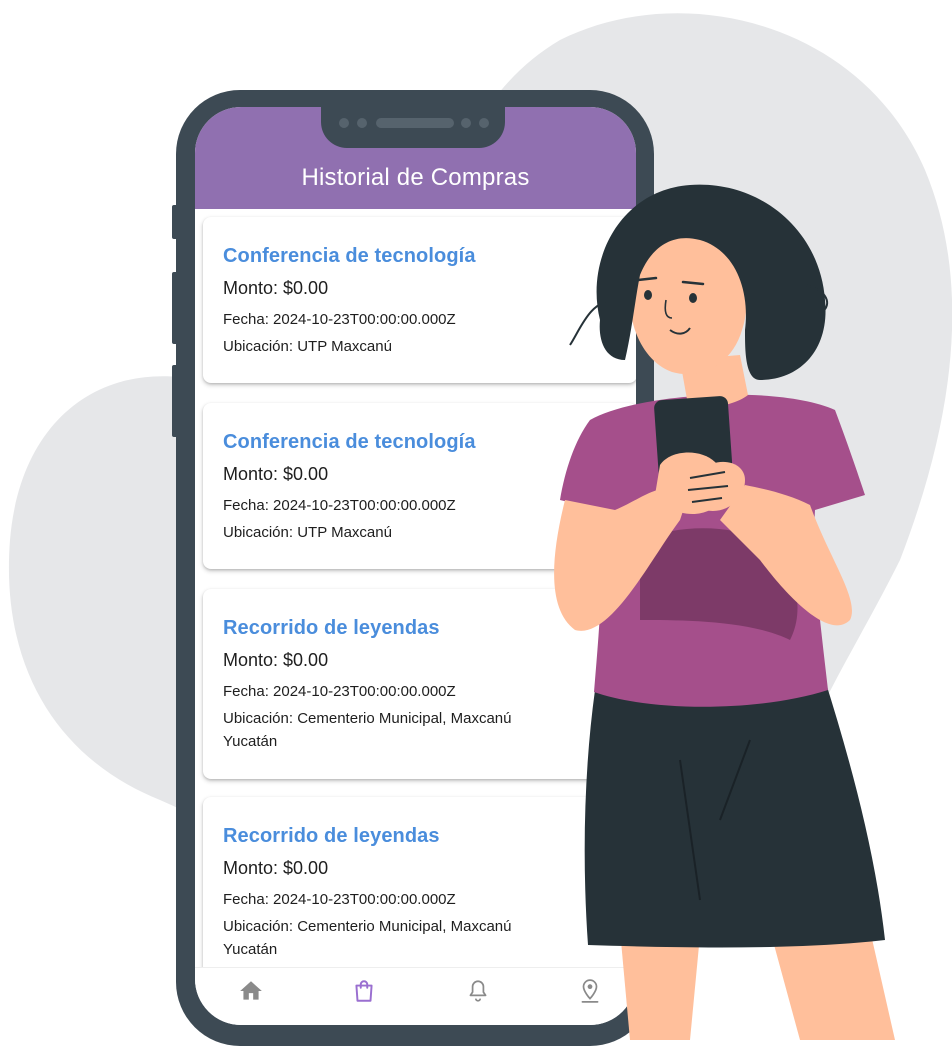 Image resolution: width=952 pixels, height=1046 pixels. What do you see at coordinates (415, 177) in the screenshot?
I see `page-title: Historial de Compras` at bounding box center [415, 177].